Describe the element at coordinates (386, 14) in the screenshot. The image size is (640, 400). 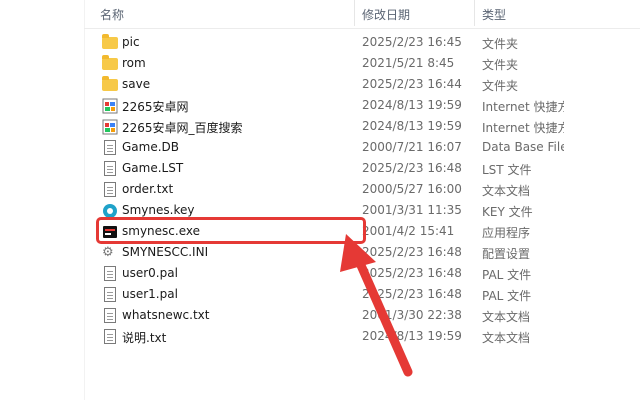
I see `column-date-header: 修改日期` at that location.